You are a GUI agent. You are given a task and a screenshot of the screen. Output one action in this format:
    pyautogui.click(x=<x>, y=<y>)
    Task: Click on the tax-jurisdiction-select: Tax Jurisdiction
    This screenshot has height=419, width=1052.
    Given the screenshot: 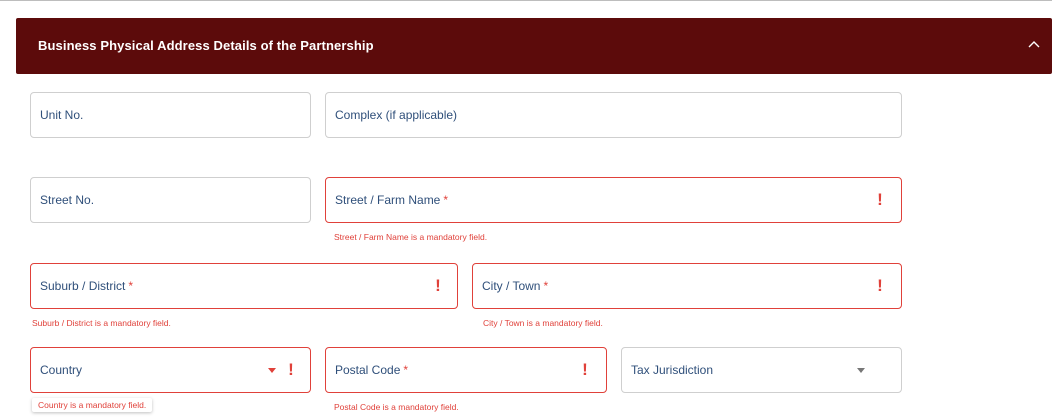 What is the action you would take?
    pyautogui.click(x=761, y=370)
    